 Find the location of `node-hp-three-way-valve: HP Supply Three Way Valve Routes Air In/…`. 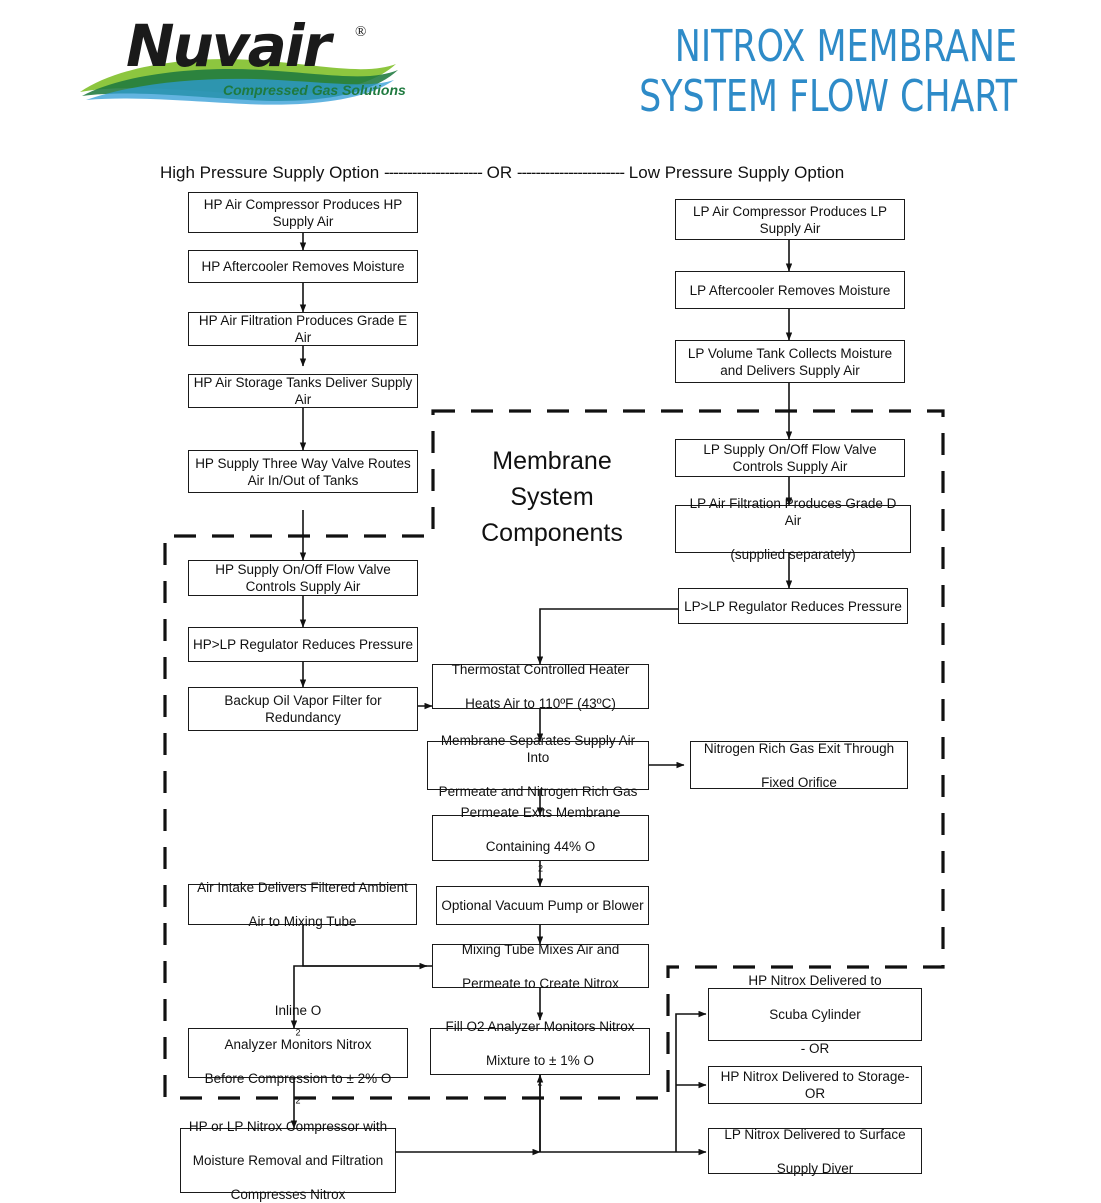

node-hp-three-way-valve: HP Supply Three Way Valve Routes Air In/… is located at coordinates (303, 471).